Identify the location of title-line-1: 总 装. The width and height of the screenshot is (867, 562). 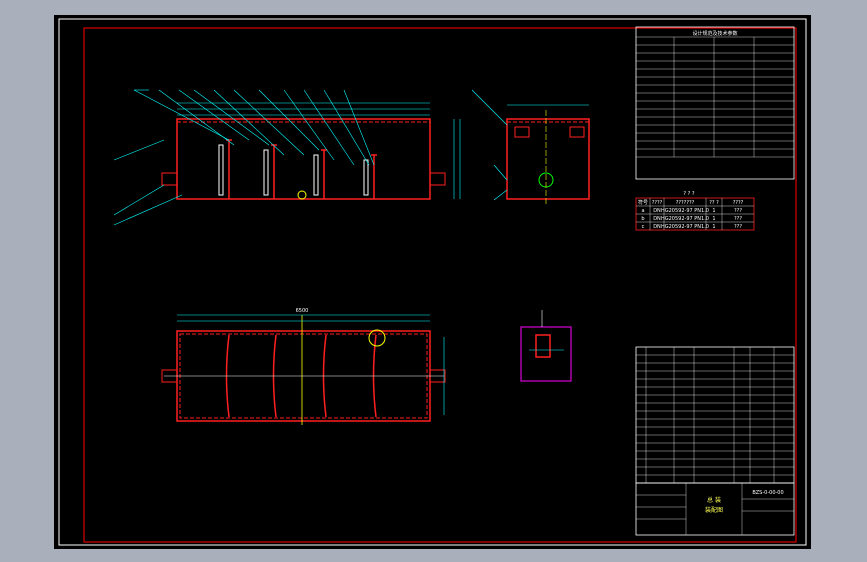
(714, 500).